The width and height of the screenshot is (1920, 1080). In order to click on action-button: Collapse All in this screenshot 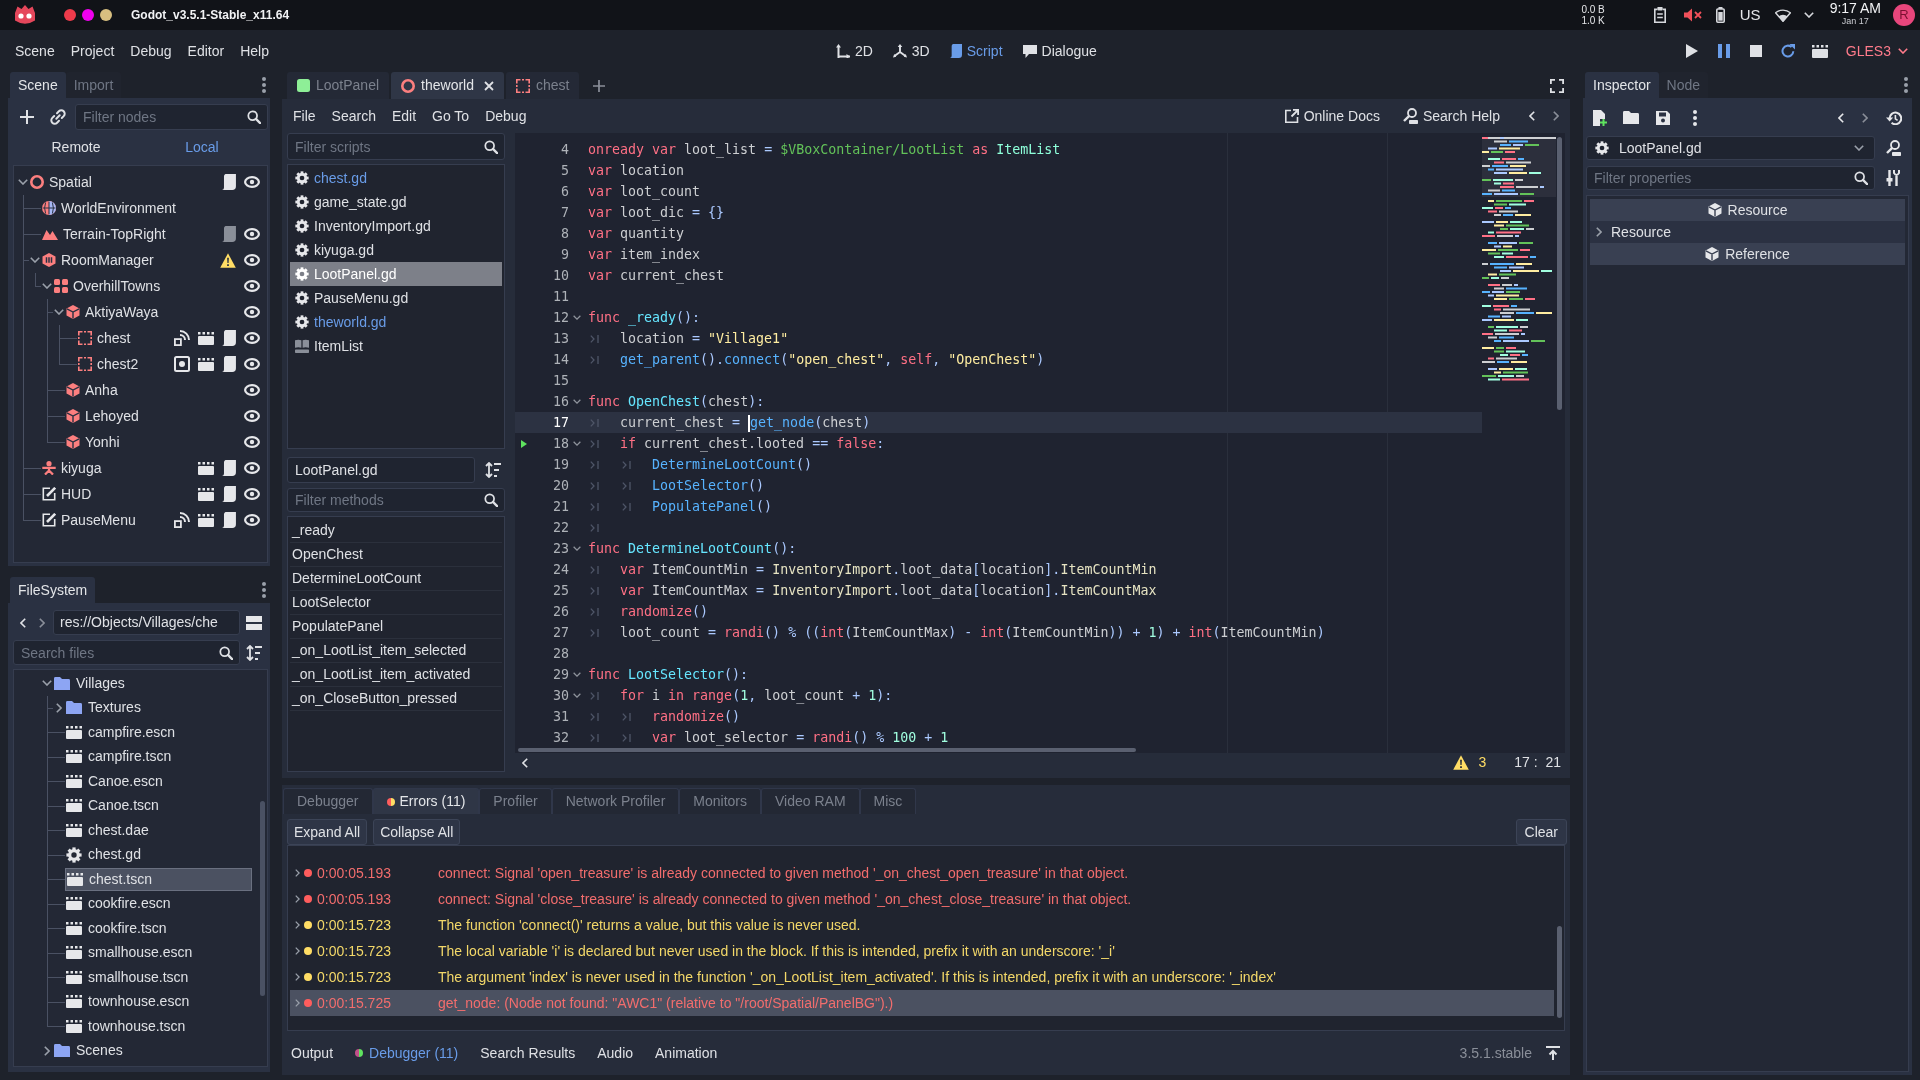, I will do `click(417, 832)`.